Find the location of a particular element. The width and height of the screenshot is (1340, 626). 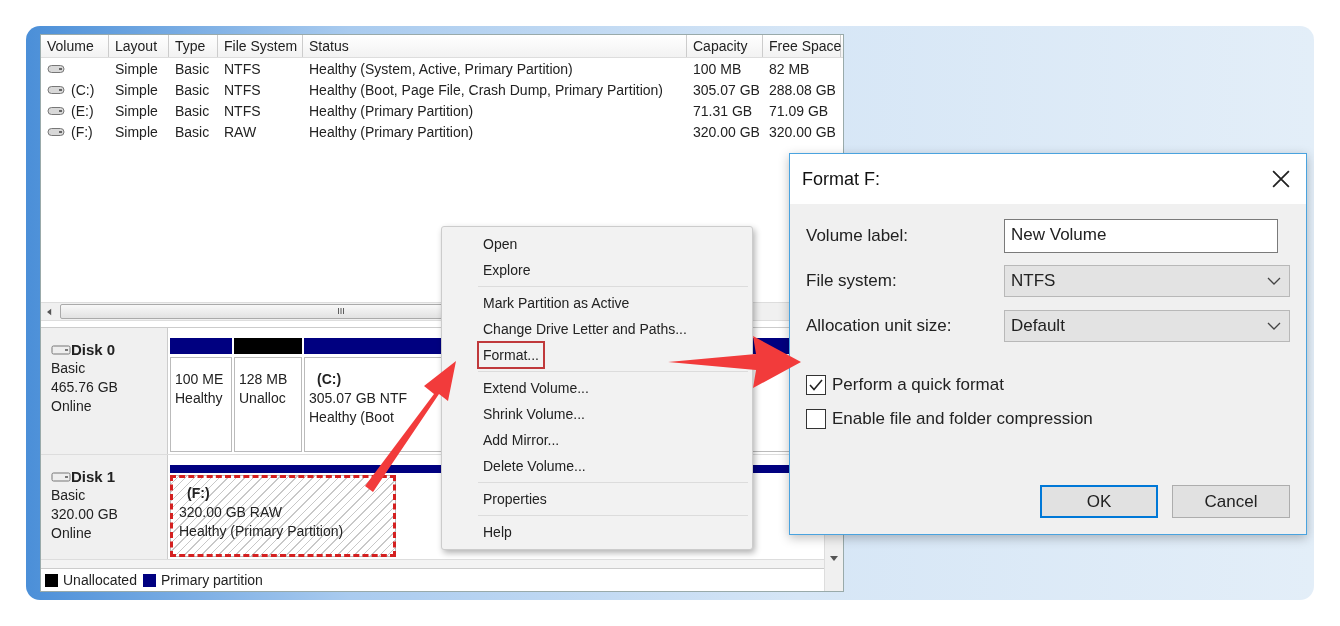

table-cell: 100 MB is located at coordinates (717, 68).